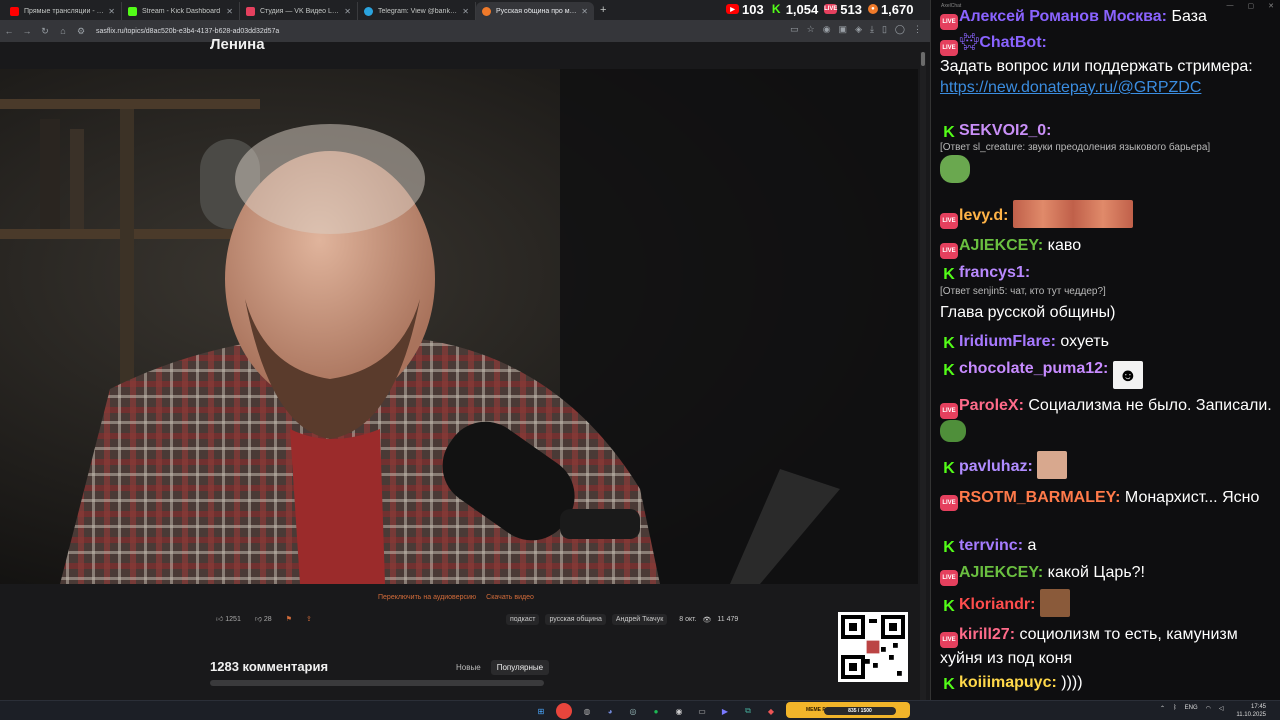  What do you see at coordinates (610, 711) in the screenshot?
I see `discord-icon: ◕` at bounding box center [610, 711].